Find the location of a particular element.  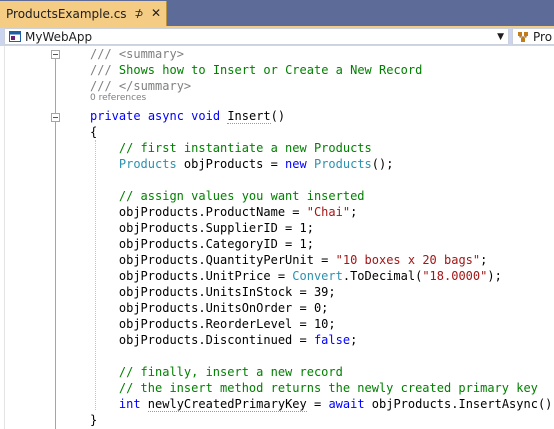

code-token: void is located at coordinates (206, 116).